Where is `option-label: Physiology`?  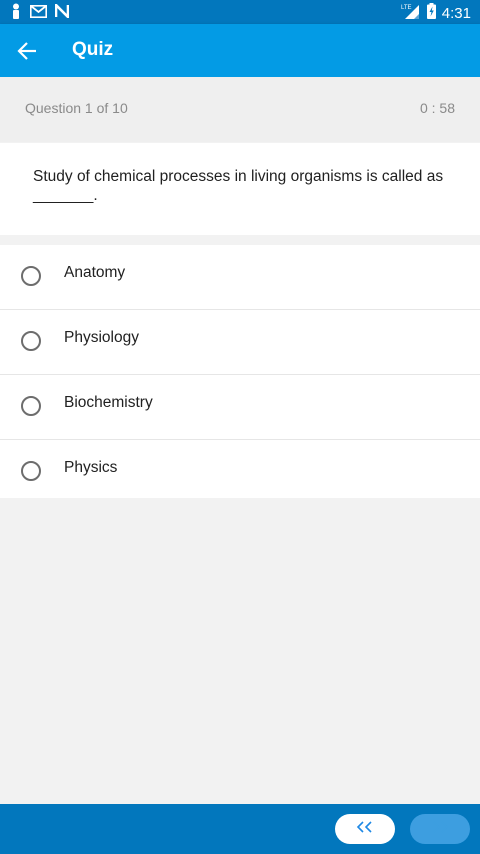
option-label: Physiology is located at coordinates (101, 337).